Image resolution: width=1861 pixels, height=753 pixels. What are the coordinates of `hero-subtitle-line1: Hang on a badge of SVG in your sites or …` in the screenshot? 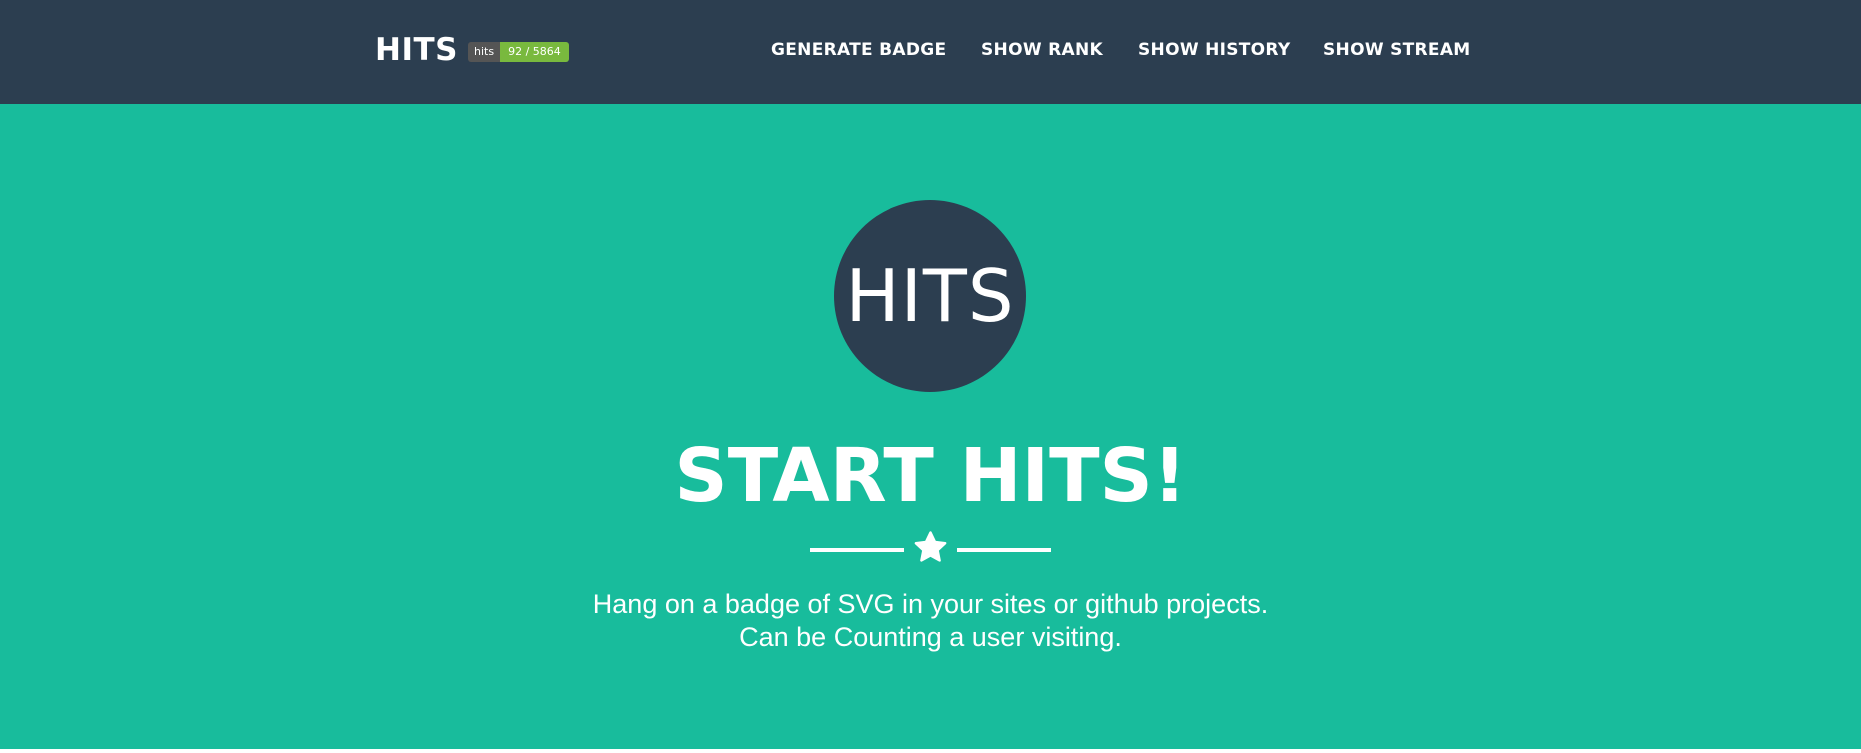 It's located at (930, 604).